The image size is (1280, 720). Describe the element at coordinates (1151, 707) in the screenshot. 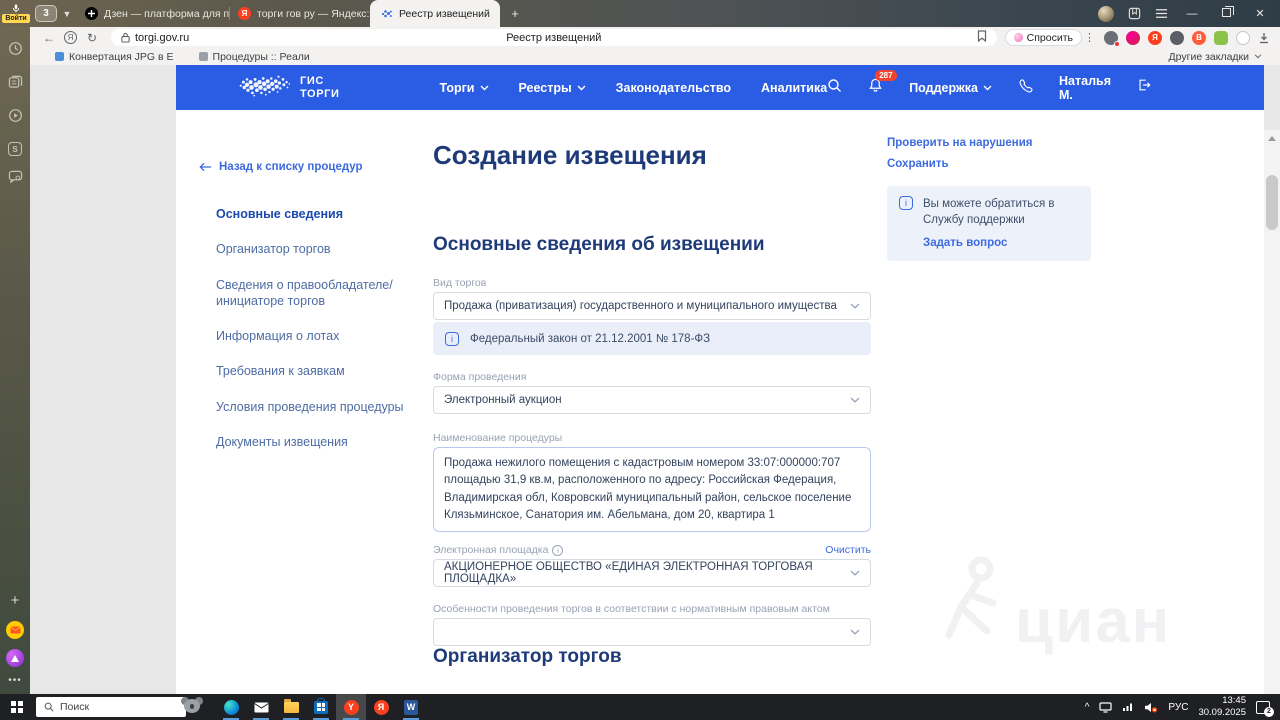

I see `volume-muted-icon` at that location.